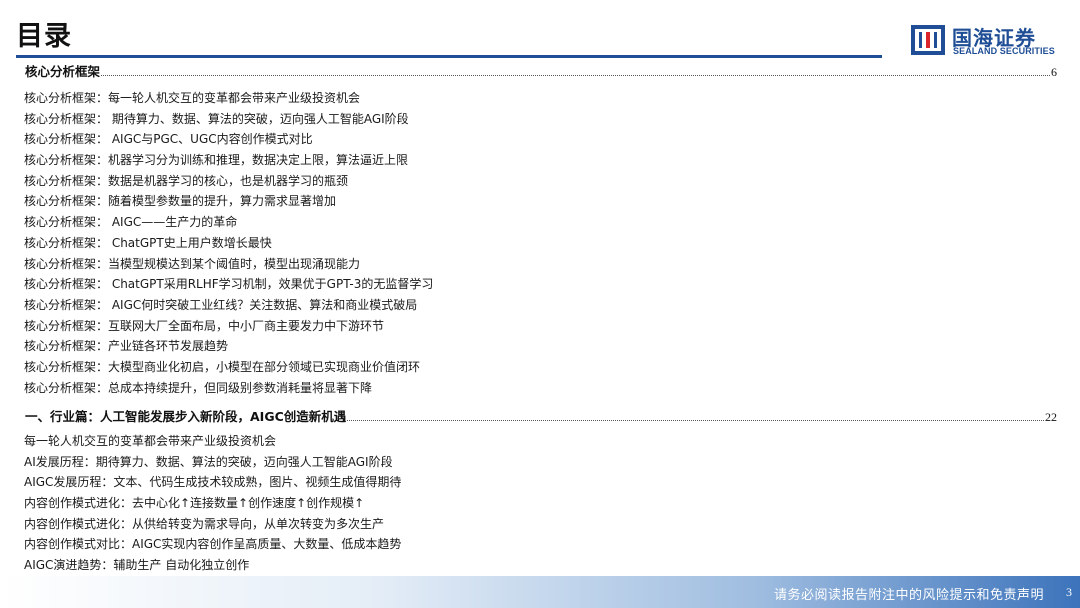  I want to click on toc-item: 核心分析框架：数据是机器学习的核心，也是机器学习的瓶颈, so click(228, 181).